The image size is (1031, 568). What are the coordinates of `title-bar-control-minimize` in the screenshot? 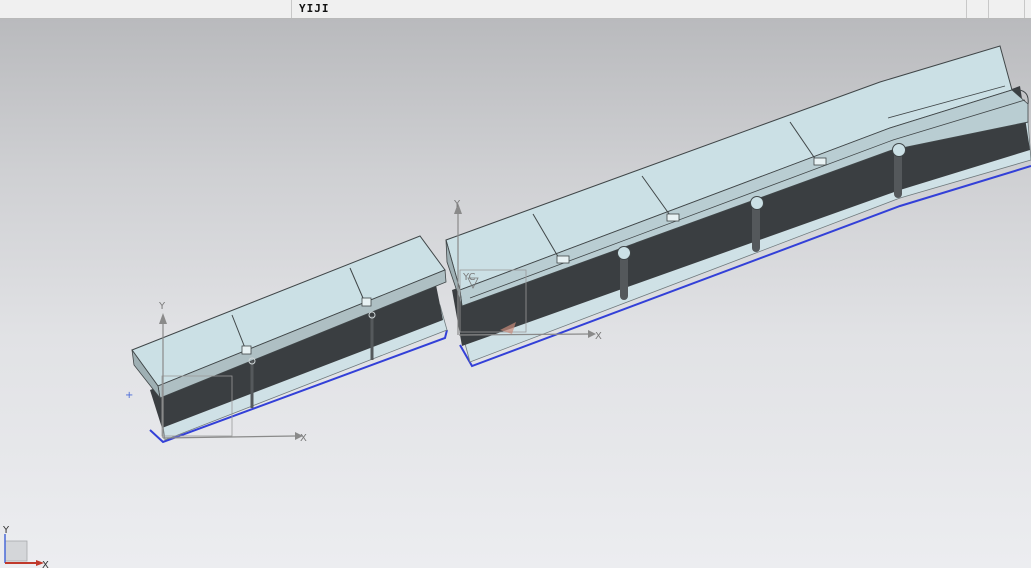 It's located at (977, 9).